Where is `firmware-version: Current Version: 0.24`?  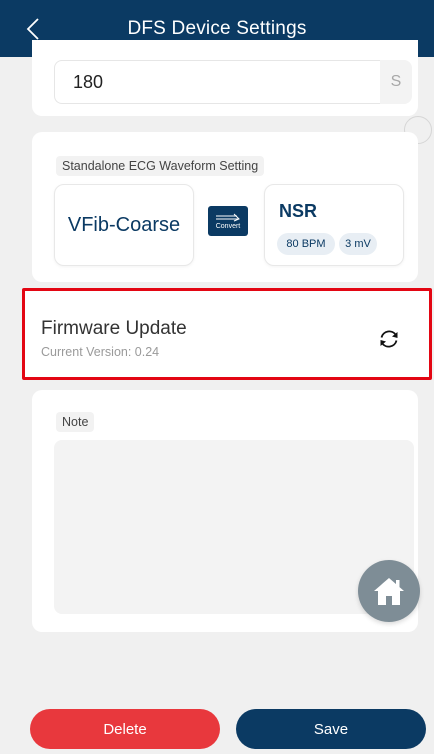
firmware-version: Current Version: 0.24 is located at coordinates (100, 352).